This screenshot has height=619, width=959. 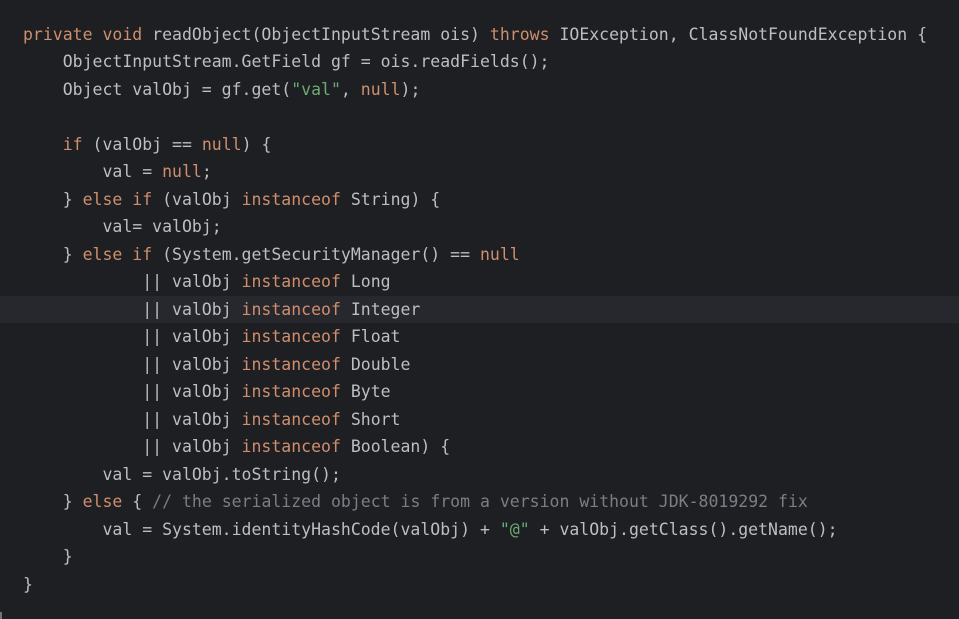 I want to click on code-token: Byte, so click(x=365, y=391).